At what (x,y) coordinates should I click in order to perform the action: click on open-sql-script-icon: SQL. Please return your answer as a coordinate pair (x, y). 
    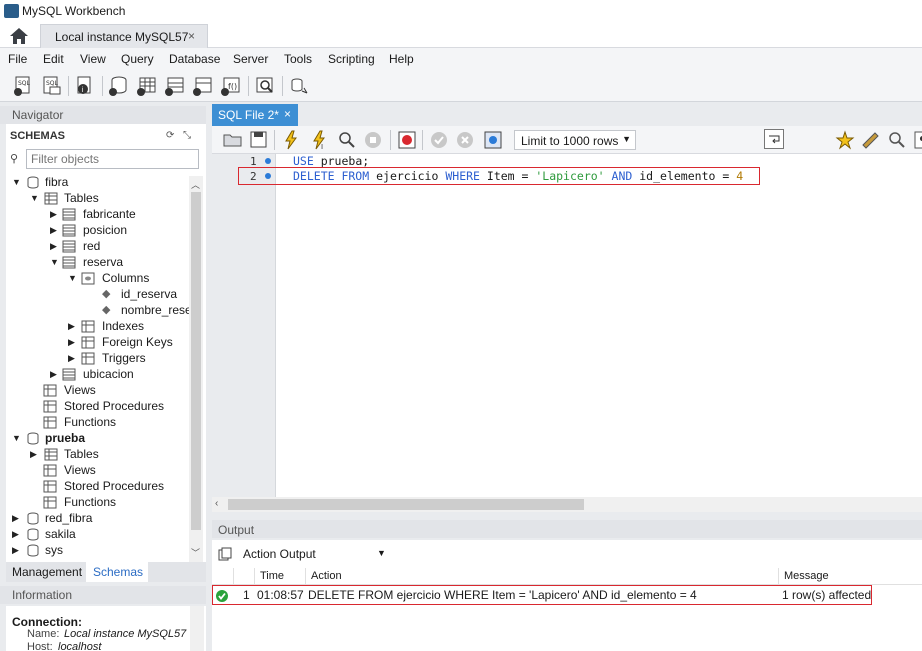
    Looking at the image, I should click on (51, 86).